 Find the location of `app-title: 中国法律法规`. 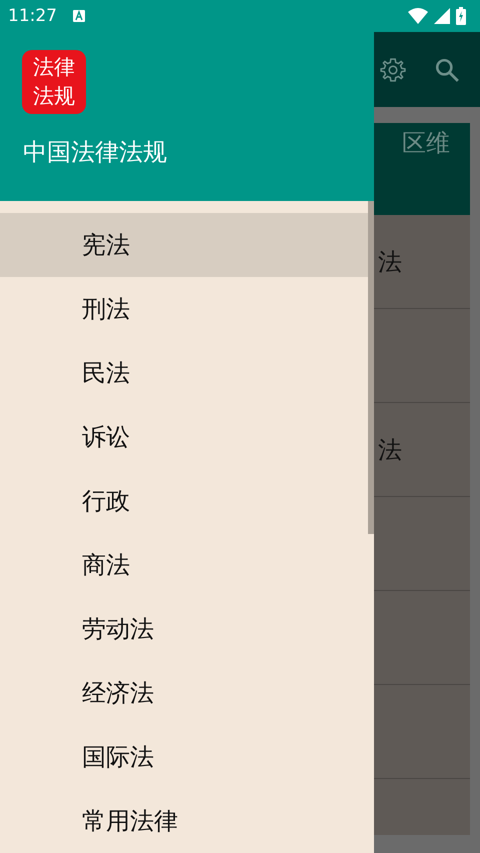

app-title: 中国法律法规 is located at coordinates (95, 152).